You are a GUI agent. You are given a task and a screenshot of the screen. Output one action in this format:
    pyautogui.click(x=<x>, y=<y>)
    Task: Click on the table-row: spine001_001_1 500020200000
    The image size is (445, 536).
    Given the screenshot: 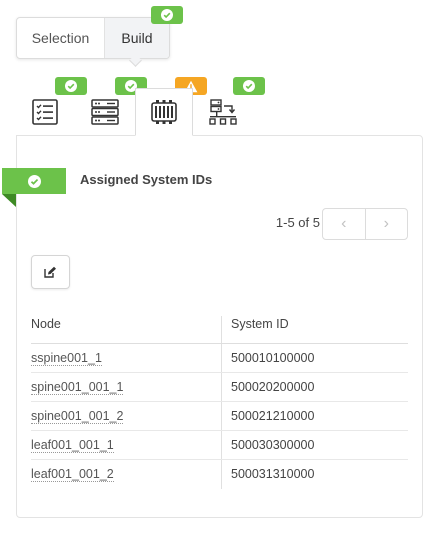 What is the action you would take?
    pyautogui.click(x=219, y=387)
    